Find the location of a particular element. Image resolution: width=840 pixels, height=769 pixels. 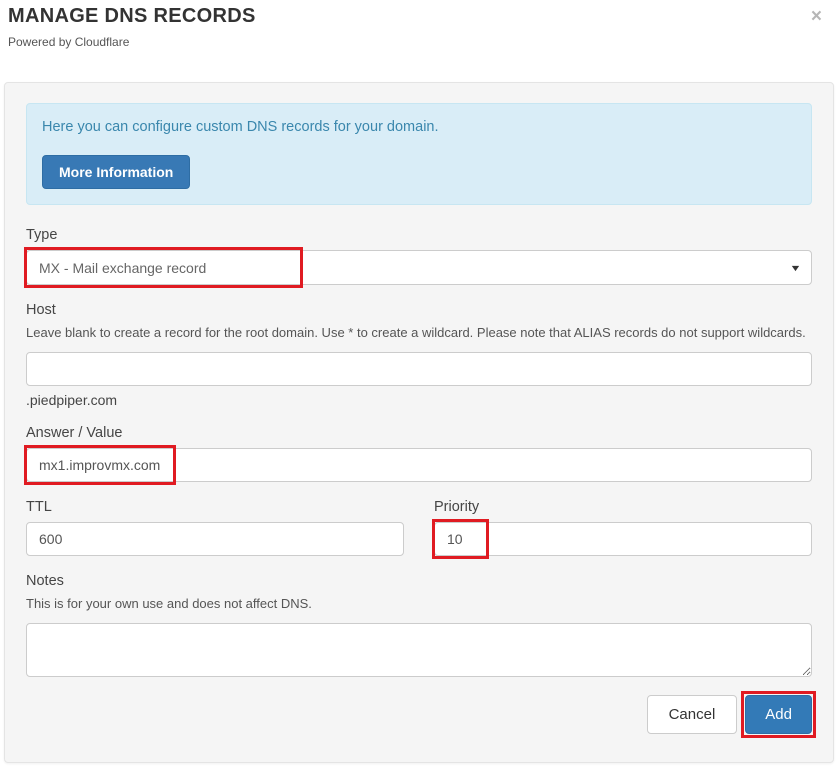

add-button: Add is located at coordinates (778, 714).